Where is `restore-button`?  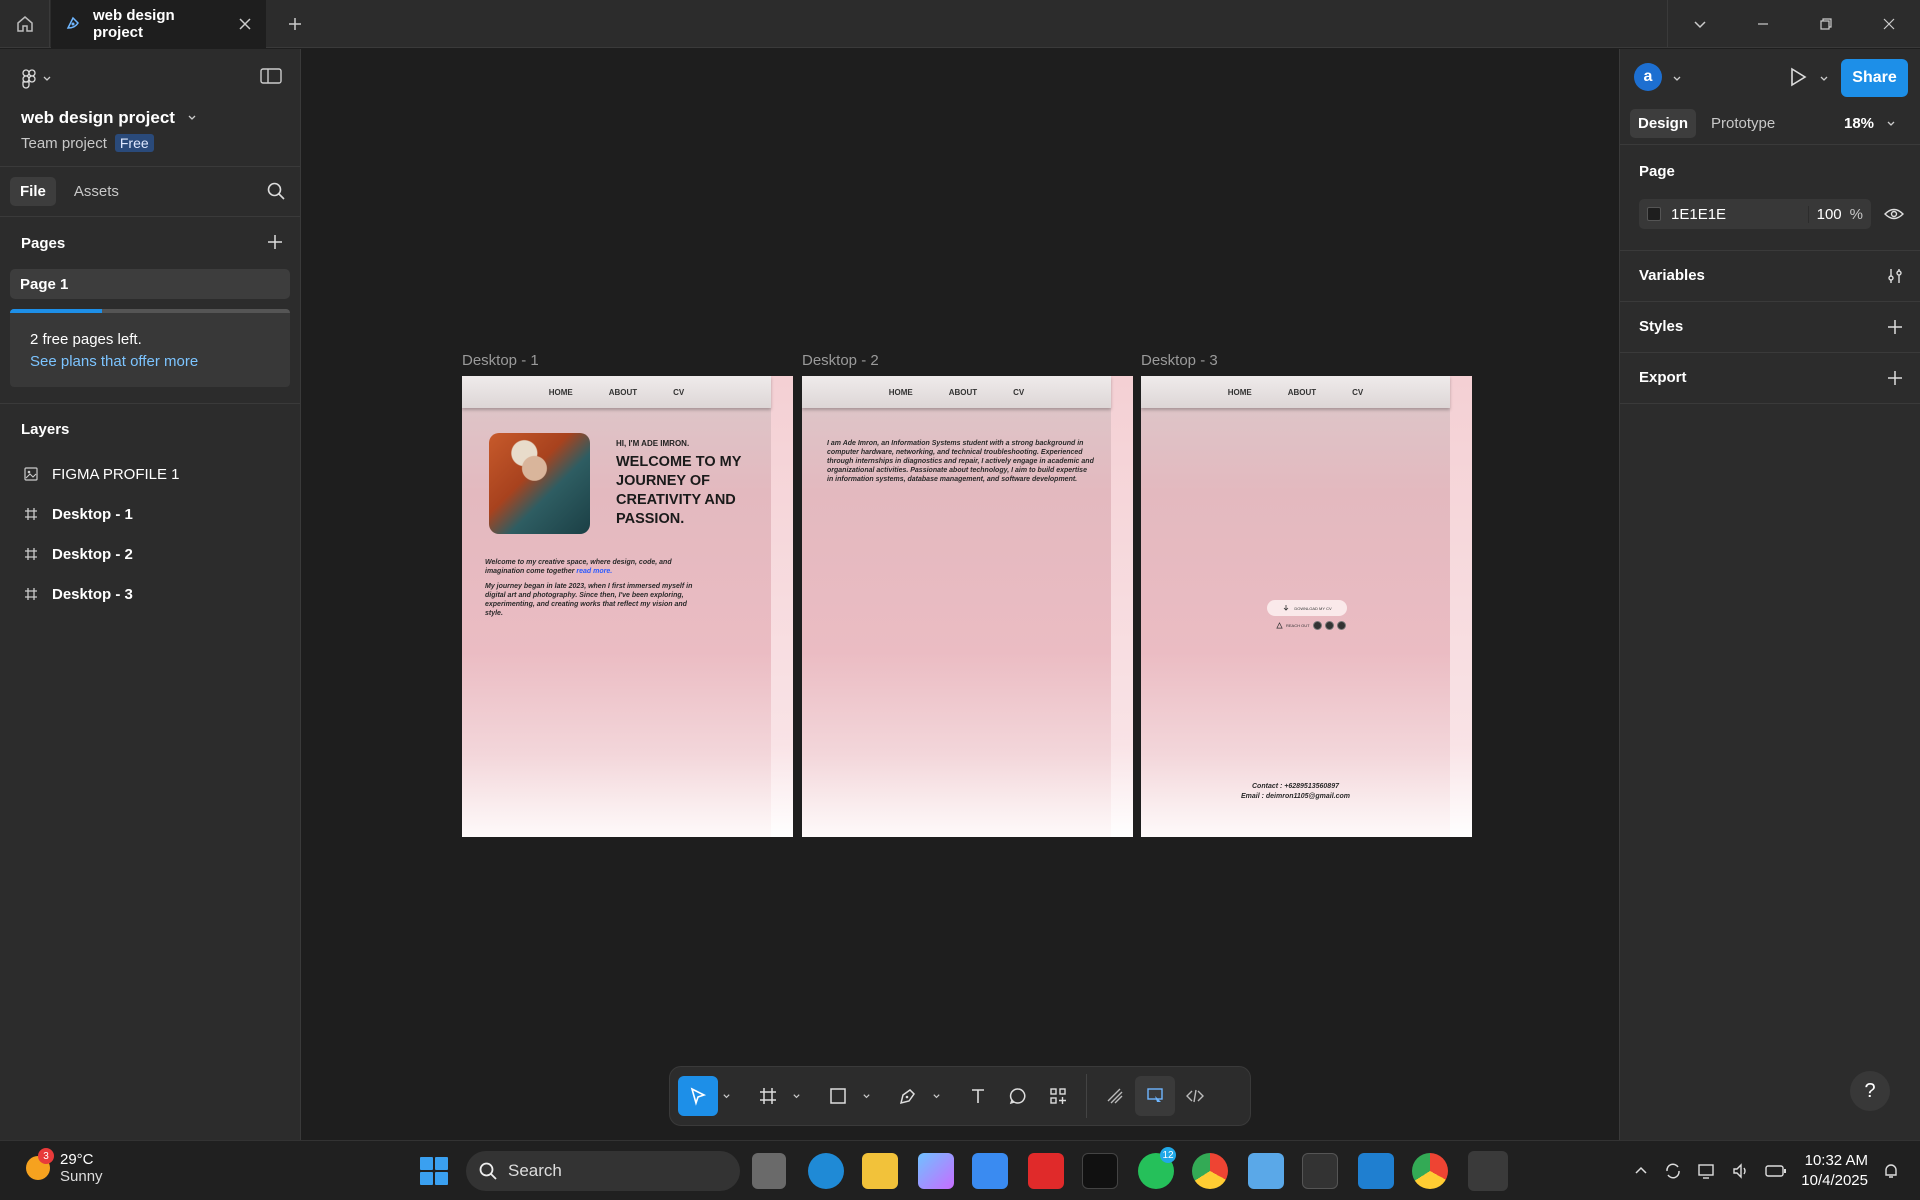
restore-button is located at coordinates (1825, 24).